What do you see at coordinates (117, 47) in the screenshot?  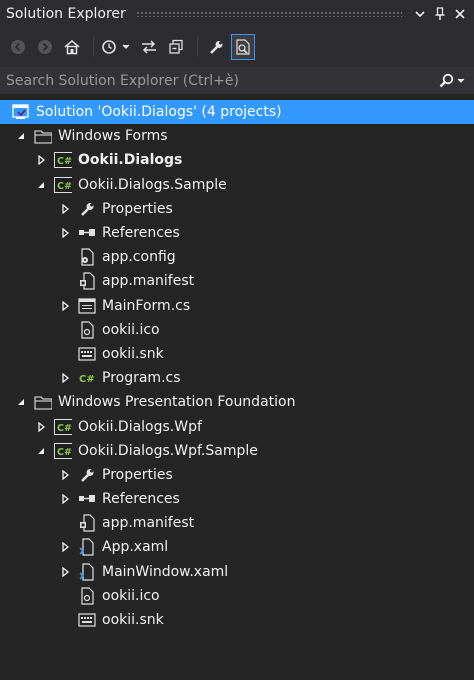 I see `pending-changes-filter-button` at bounding box center [117, 47].